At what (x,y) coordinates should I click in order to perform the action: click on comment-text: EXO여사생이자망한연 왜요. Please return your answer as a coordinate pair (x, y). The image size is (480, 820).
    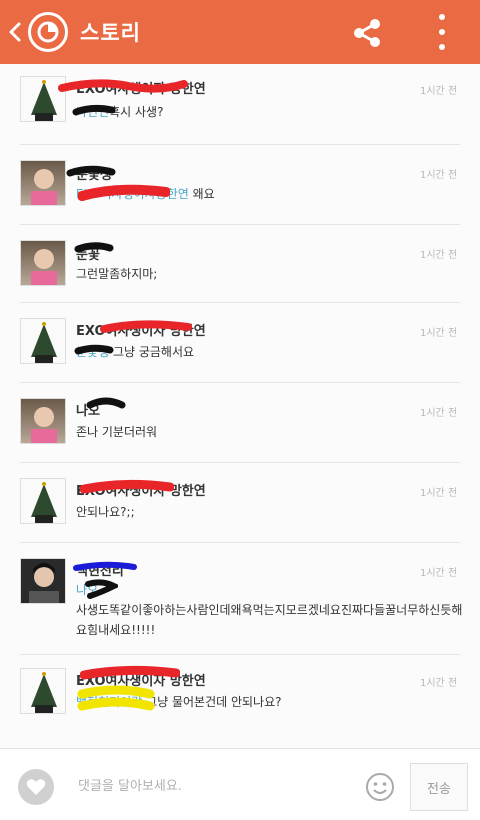
    Looking at the image, I should click on (145, 194).